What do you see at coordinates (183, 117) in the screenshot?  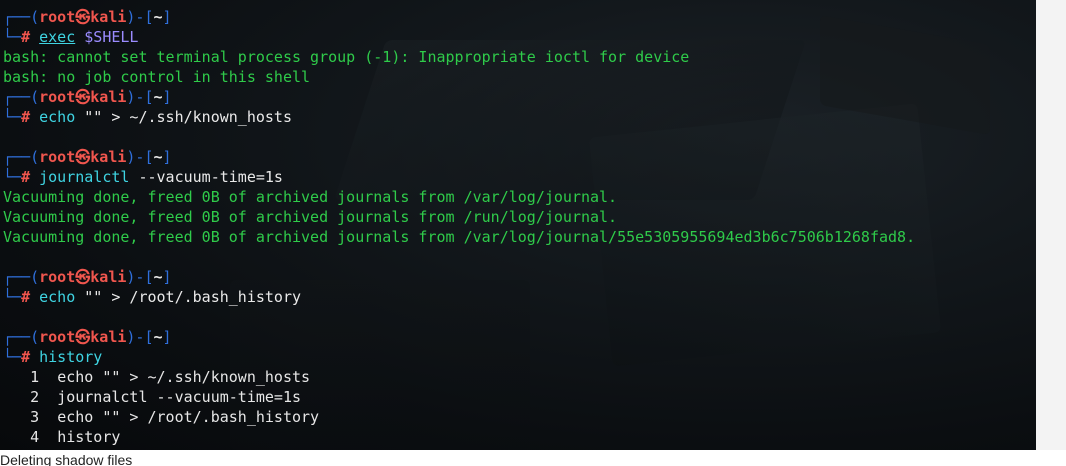 I see `command-text: "" > ~/.ssh/known_hosts` at bounding box center [183, 117].